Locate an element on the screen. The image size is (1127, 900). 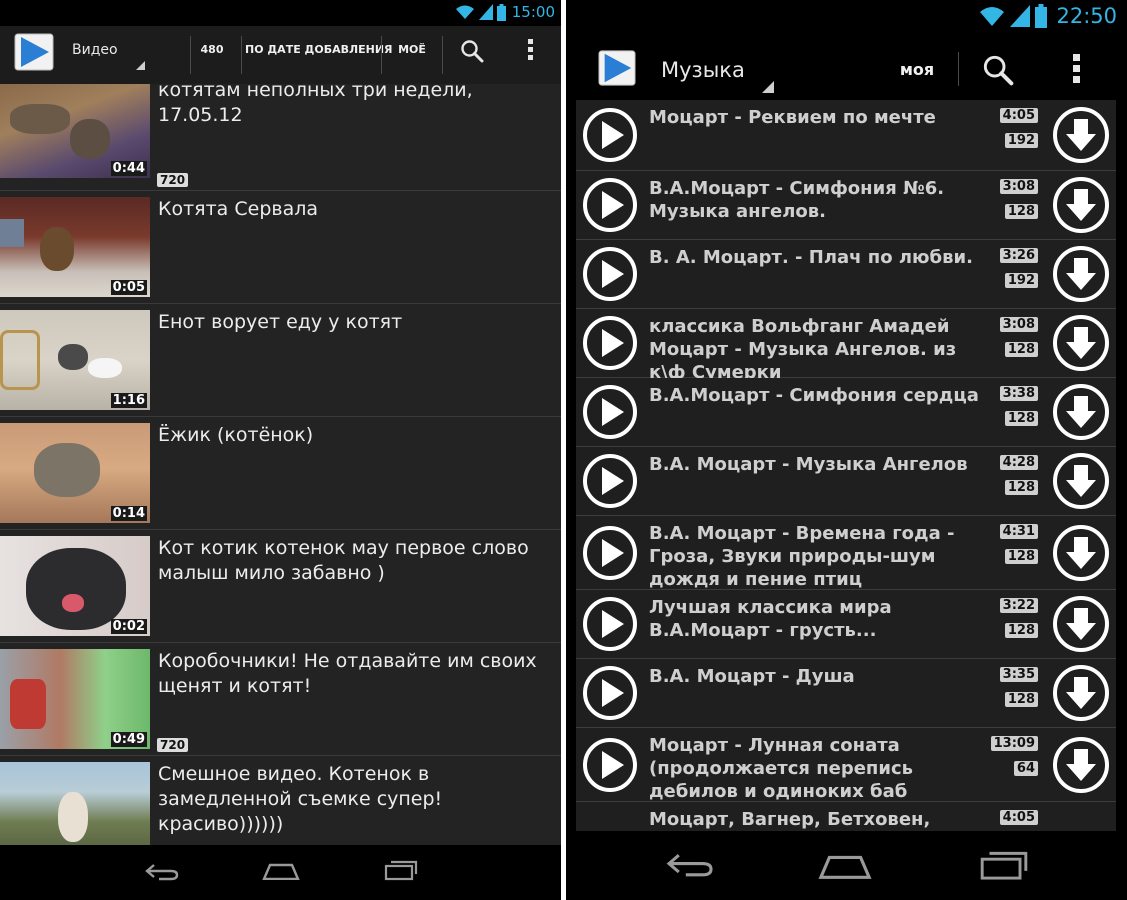
video-thumbnail: 0:44 is located at coordinates (75, 131).